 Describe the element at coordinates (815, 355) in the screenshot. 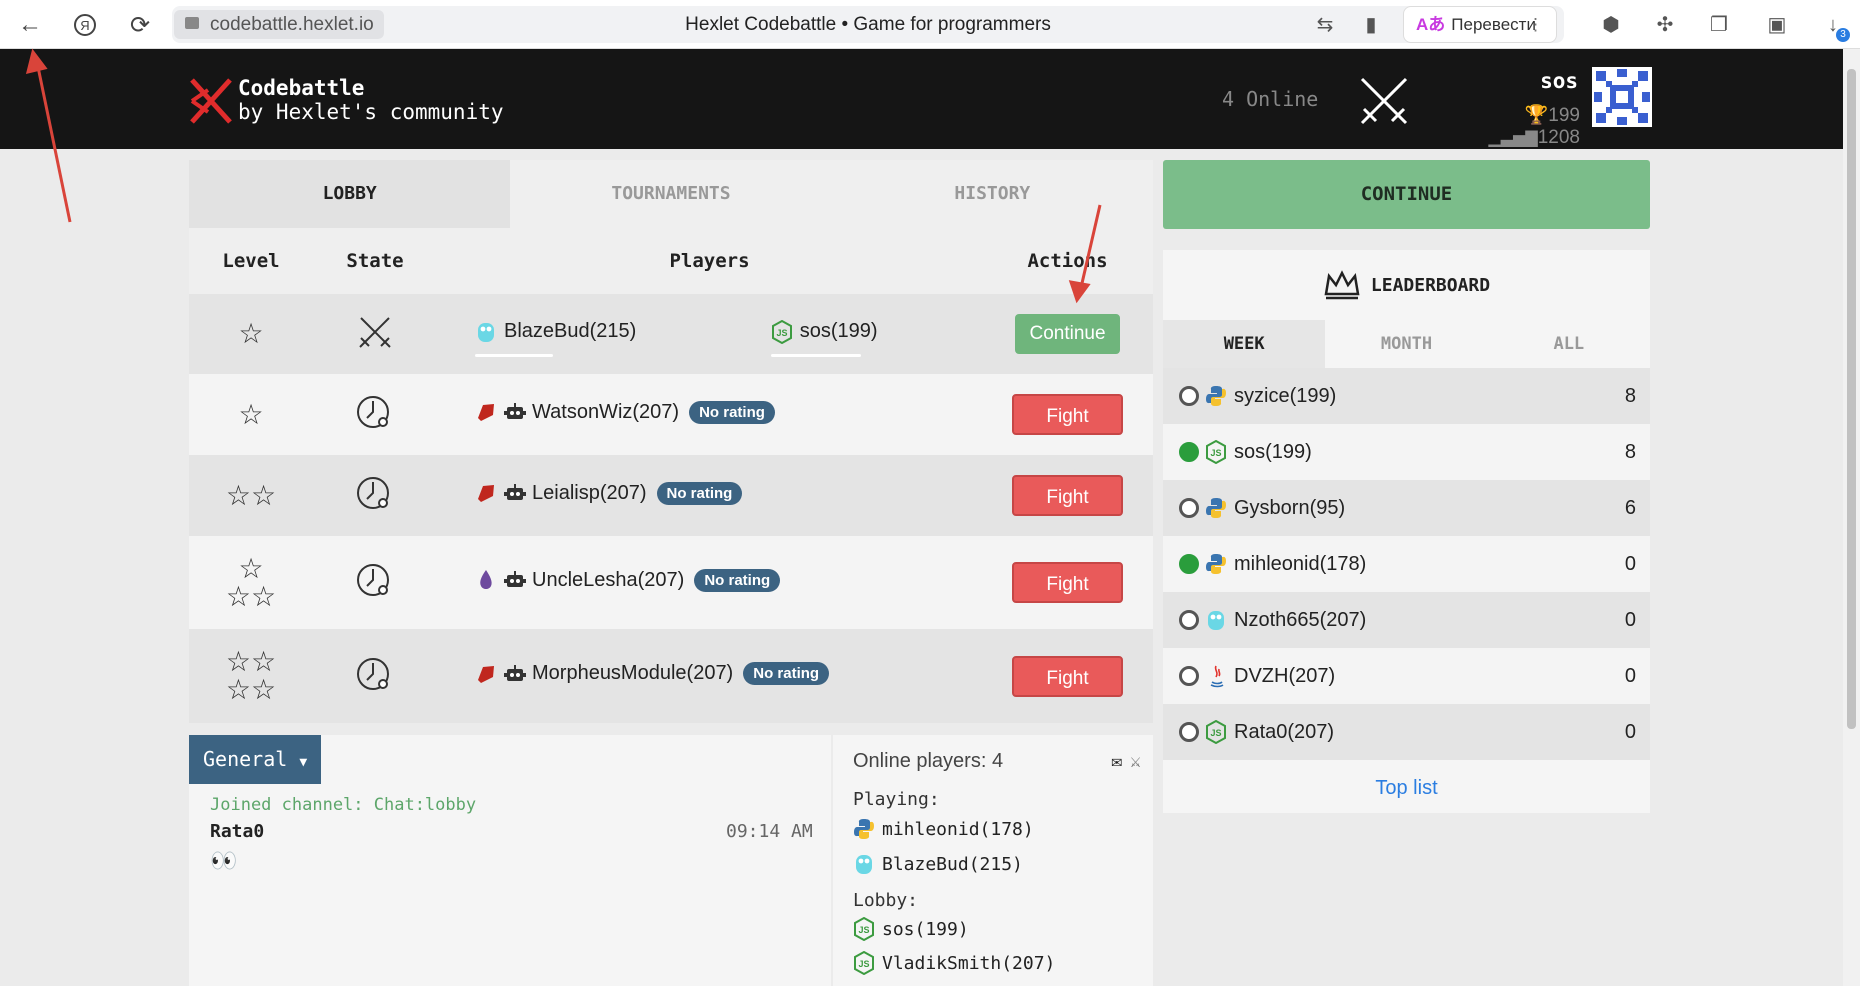

I see `player-underline` at that location.